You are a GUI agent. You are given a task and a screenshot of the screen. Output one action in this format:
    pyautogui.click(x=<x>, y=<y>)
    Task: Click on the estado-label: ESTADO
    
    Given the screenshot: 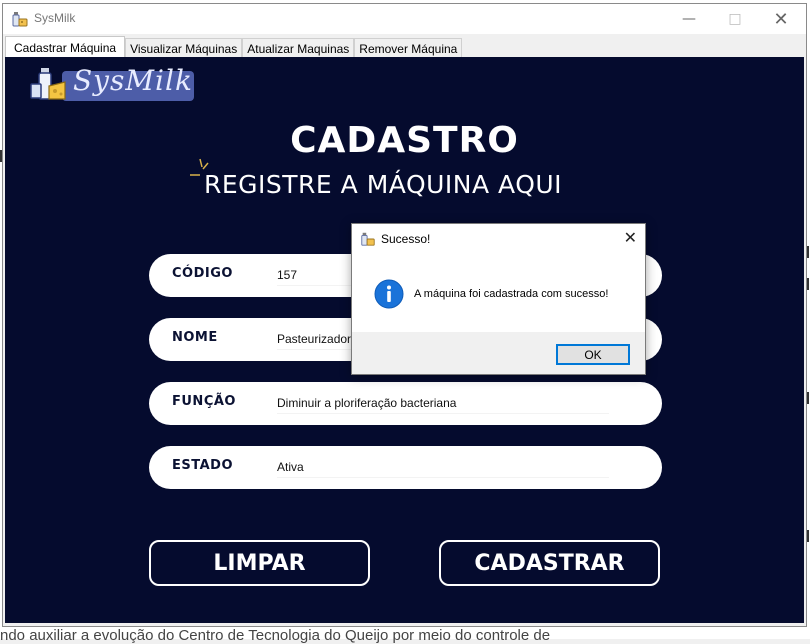 What is the action you would take?
    pyautogui.click(x=203, y=465)
    